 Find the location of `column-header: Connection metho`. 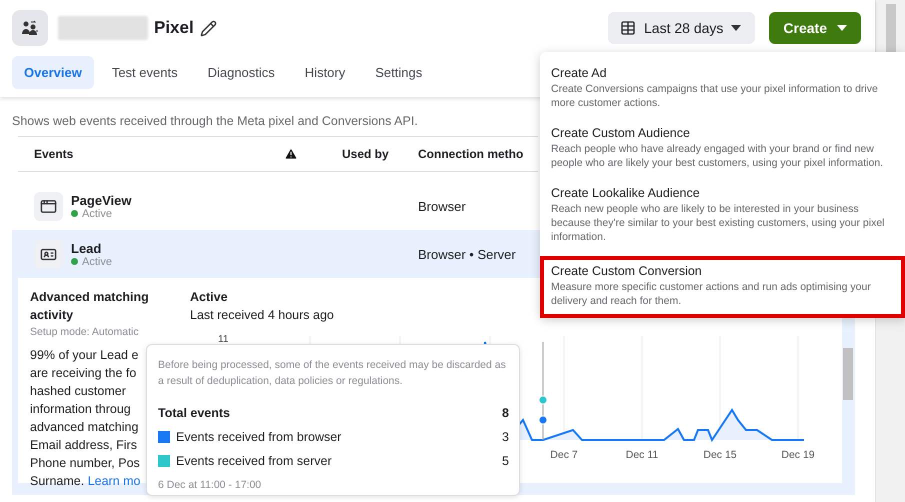

column-header: Connection metho is located at coordinates (471, 154).